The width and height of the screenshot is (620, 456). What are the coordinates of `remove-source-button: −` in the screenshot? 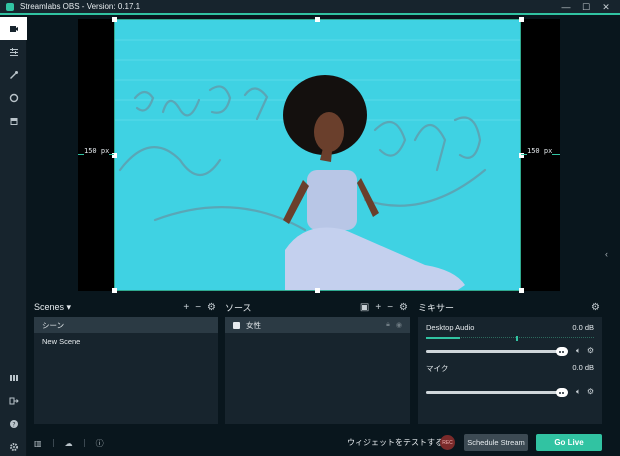 It's located at (390, 307).